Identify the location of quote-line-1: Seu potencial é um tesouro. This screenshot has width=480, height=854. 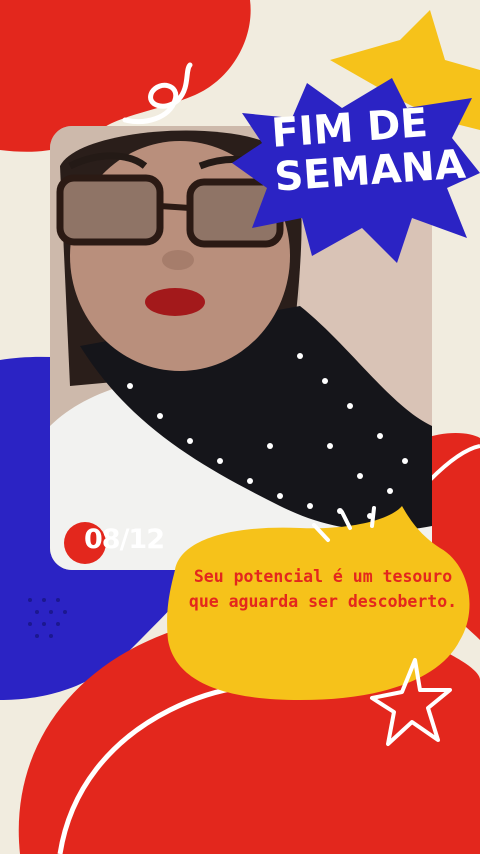
(323, 576).